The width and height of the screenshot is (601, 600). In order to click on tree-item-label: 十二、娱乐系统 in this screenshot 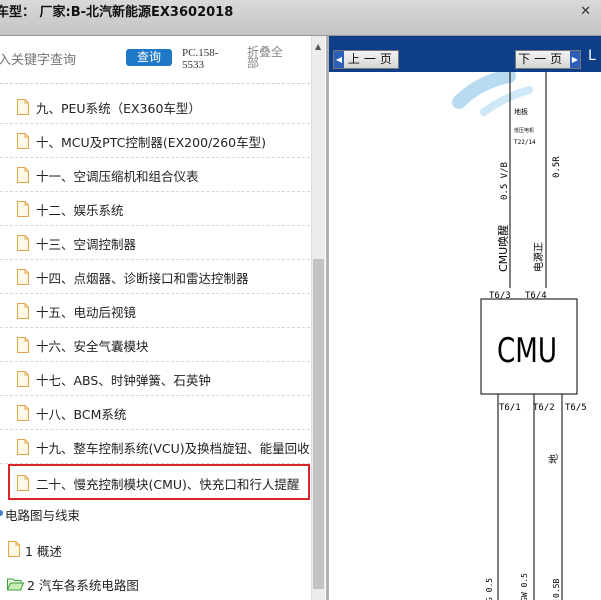, I will do `click(80, 210)`.